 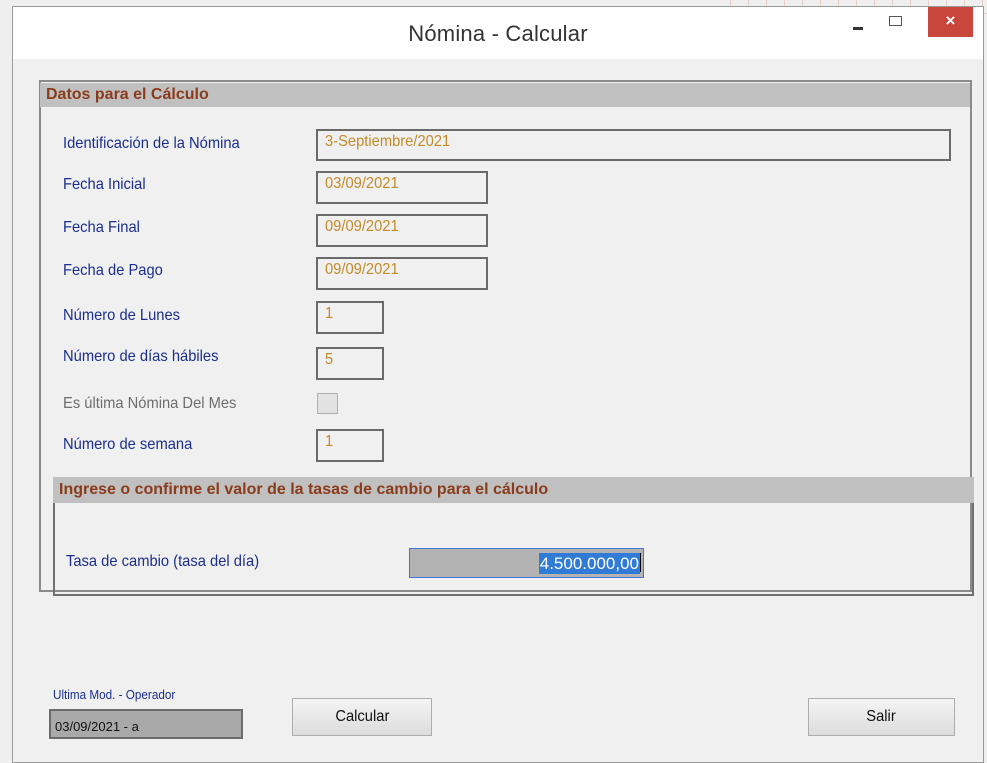 I want to click on operator-field: 03/09/2021 - a, so click(x=146, y=724).